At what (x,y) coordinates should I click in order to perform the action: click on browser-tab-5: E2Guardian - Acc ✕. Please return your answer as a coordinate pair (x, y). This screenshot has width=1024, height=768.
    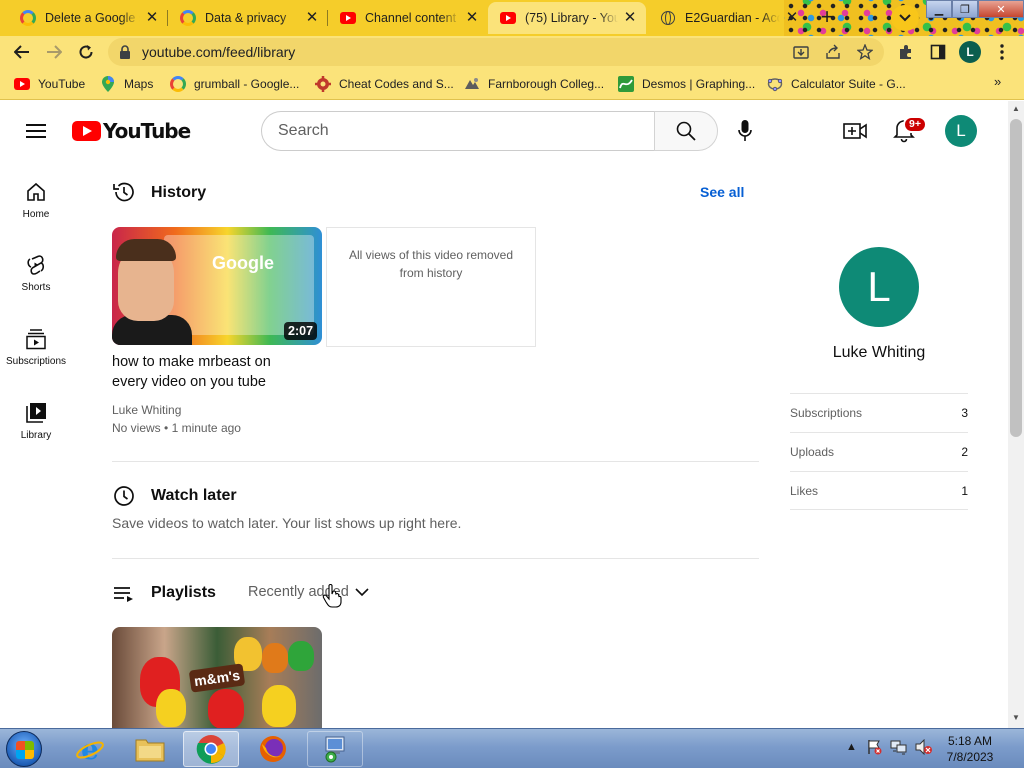
    Looking at the image, I should click on (728, 18).